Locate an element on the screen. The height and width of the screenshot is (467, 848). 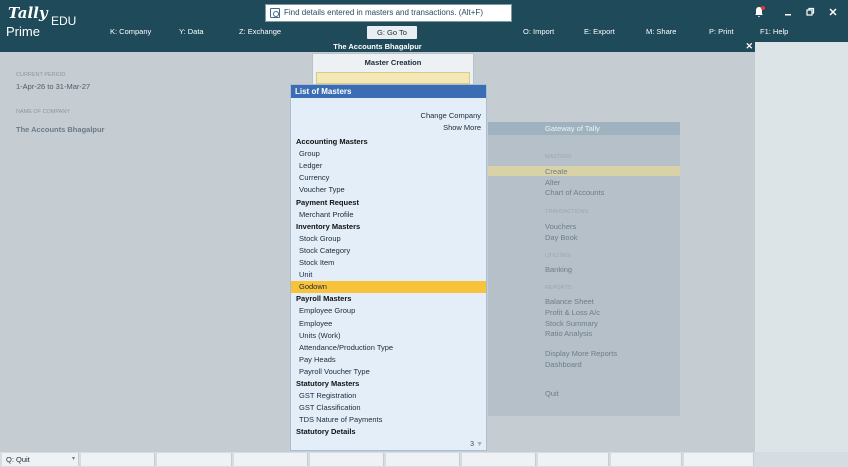
menu-share: M: Share is located at coordinates (661, 31).